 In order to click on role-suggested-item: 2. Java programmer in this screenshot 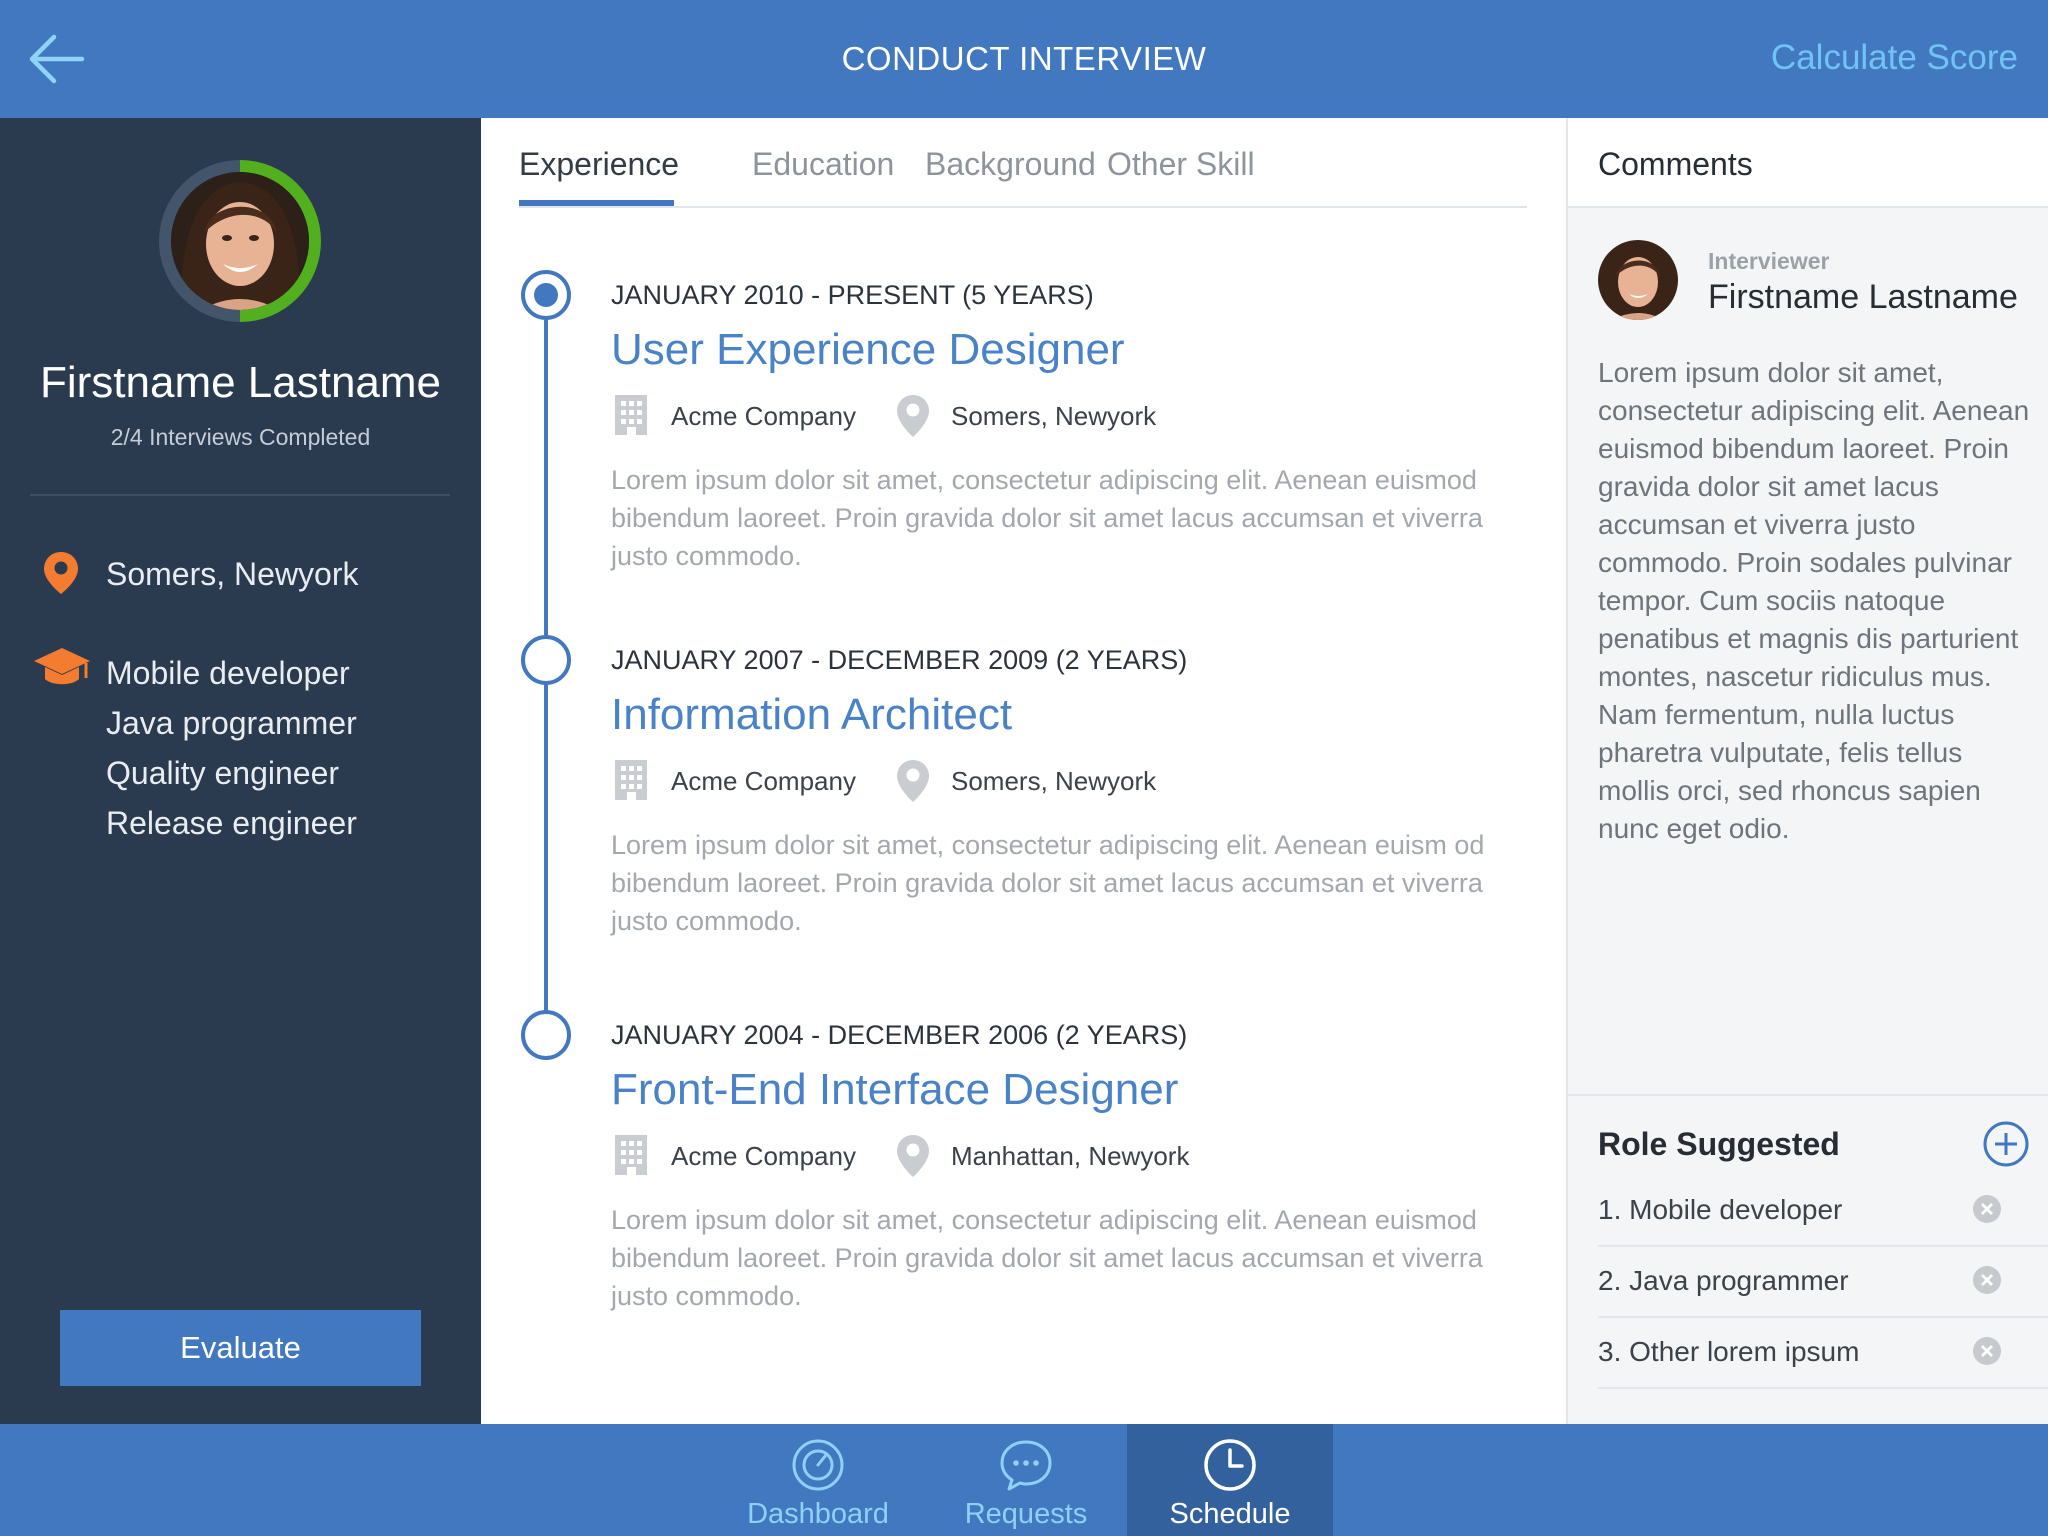, I will do `click(1823, 1282)`.